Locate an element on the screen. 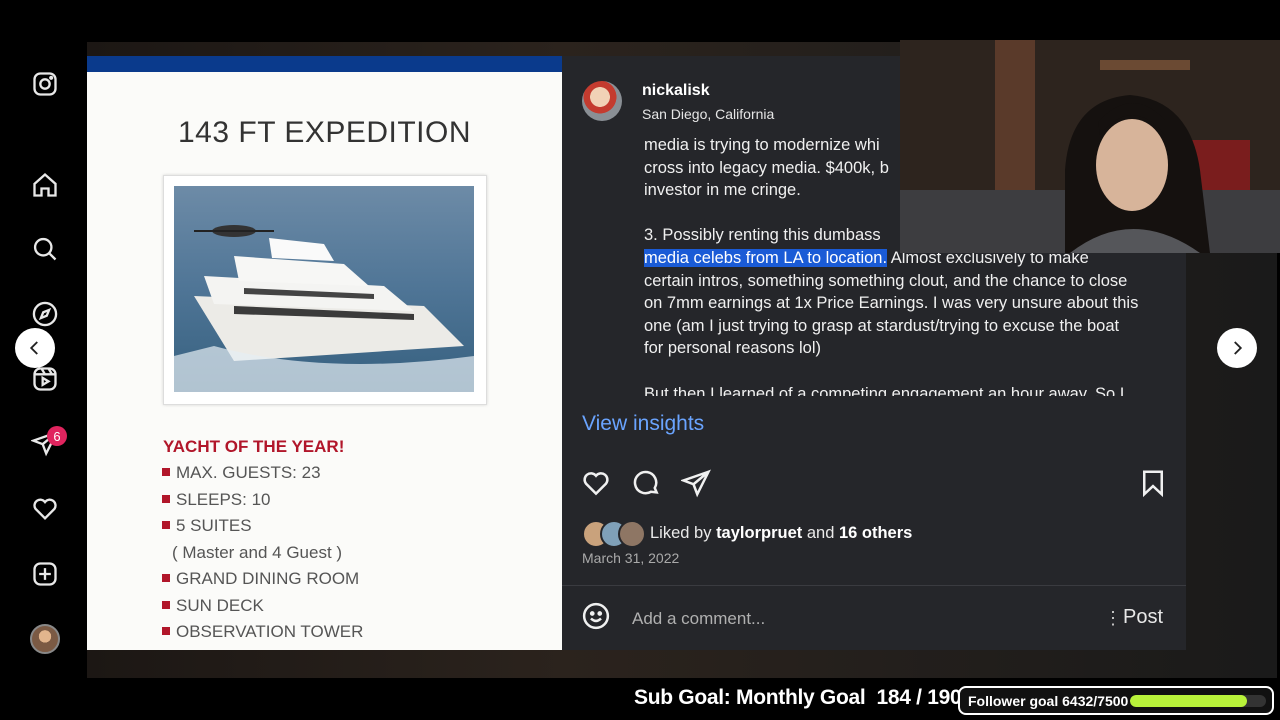 The height and width of the screenshot is (720, 1280). spec-item: GRAND DINING ROOM is located at coordinates (260, 579).